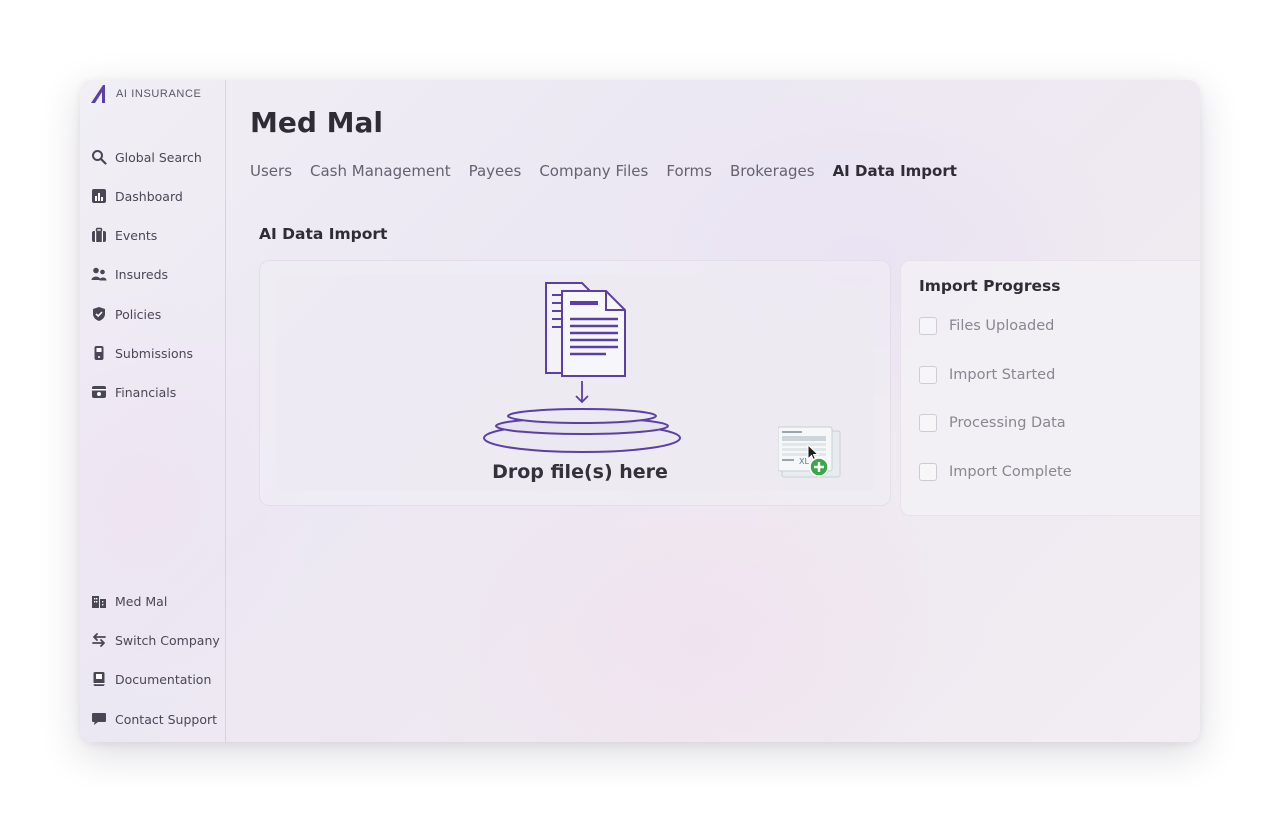  I want to click on logo-text: AI INSURANCE, so click(159, 94).